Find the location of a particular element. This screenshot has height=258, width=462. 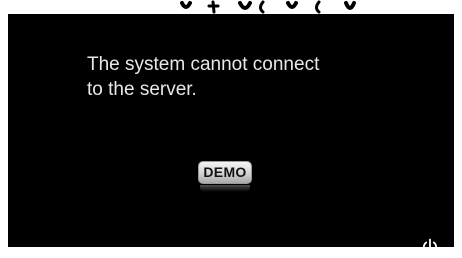

demo-button: DEMO is located at coordinates (225, 172).